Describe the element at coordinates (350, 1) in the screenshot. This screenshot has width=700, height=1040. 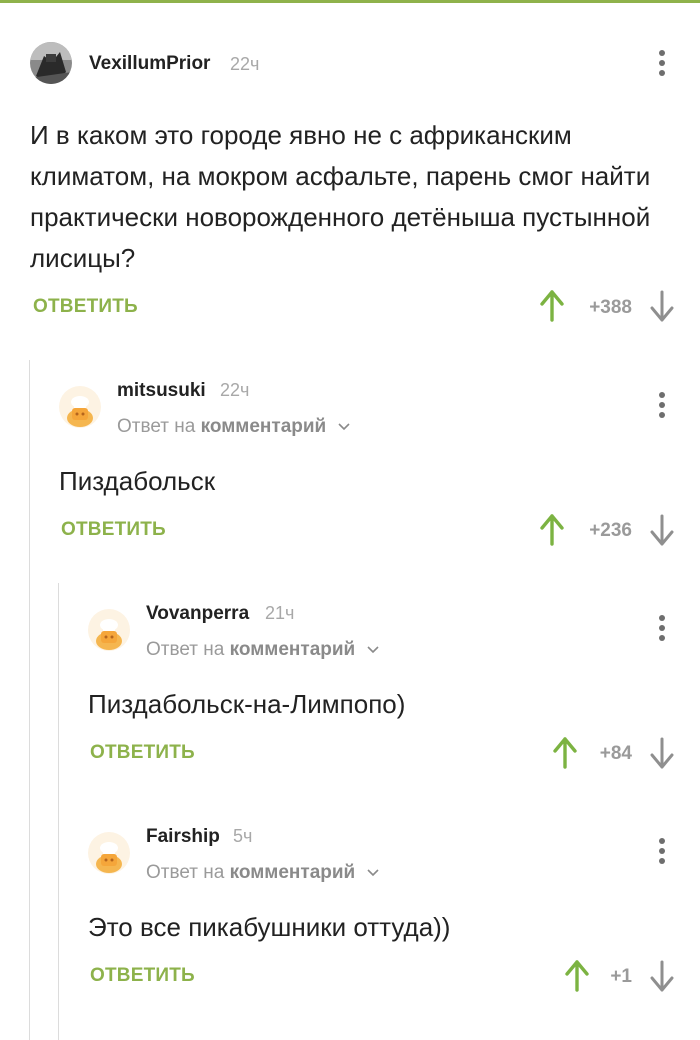
I see `top-divider` at that location.